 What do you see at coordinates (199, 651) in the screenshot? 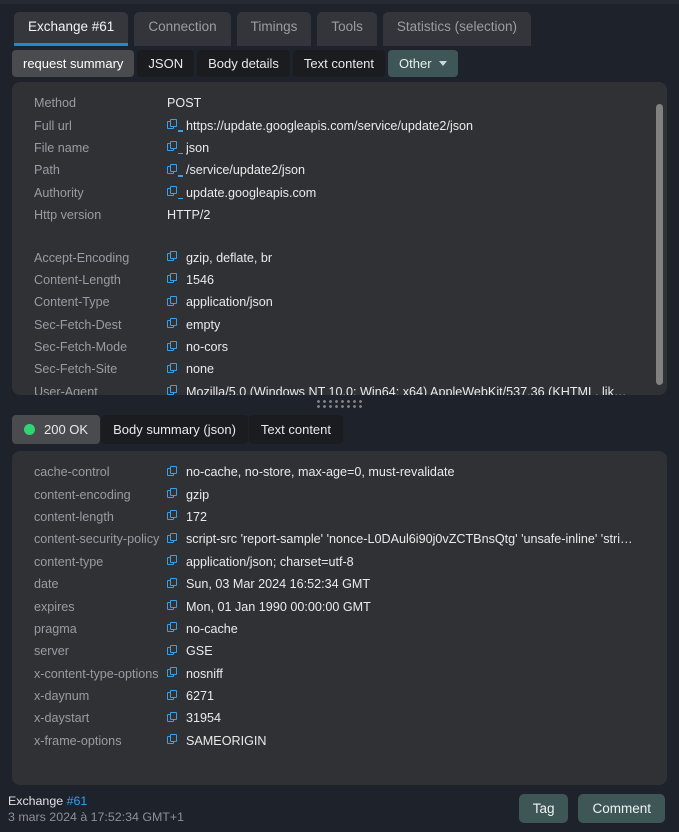
I see `header-row-value-text: GSE` at bounding box center [199, 651].